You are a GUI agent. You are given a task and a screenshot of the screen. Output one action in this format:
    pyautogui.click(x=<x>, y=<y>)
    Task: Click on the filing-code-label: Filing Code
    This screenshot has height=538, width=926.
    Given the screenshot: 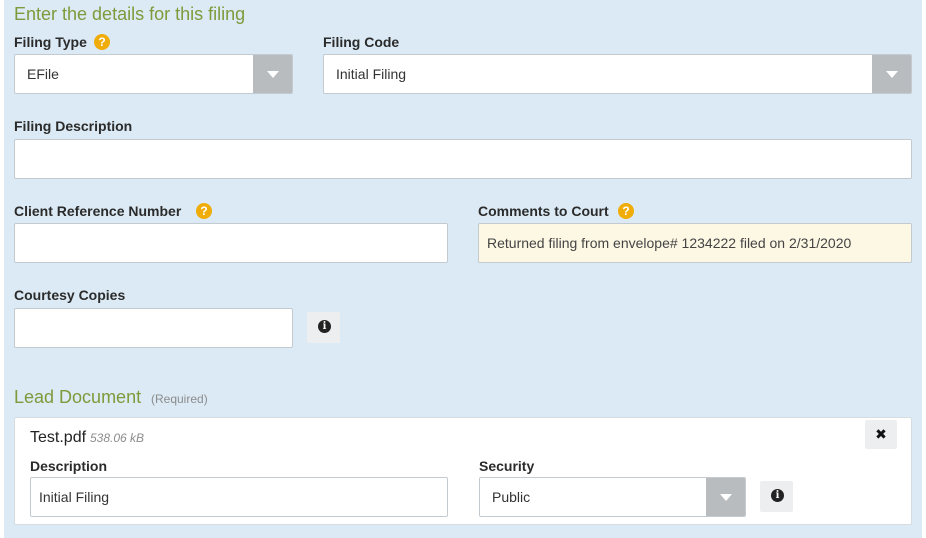 What is the action you would take?
    pyautogui.click(x=361, y=42)
    